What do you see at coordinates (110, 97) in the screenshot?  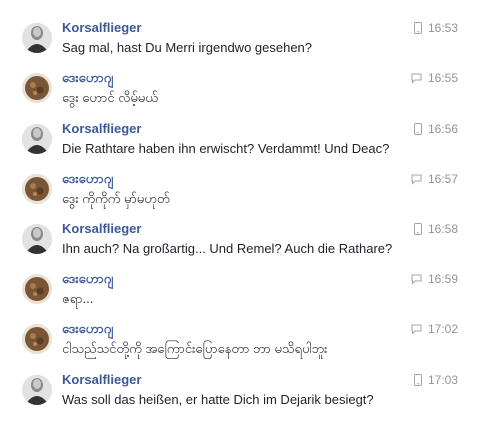 I see `message-text: ဒွေး ဟောင် လိမ့်မယ်` at bounding box center [110, 97].